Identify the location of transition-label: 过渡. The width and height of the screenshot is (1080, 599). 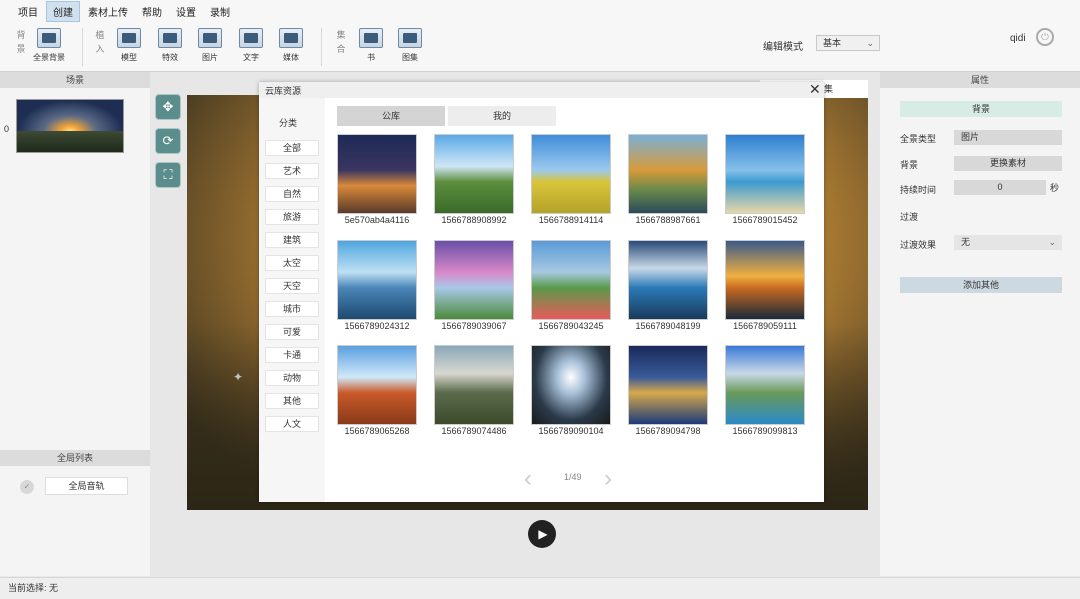
(909, 217).